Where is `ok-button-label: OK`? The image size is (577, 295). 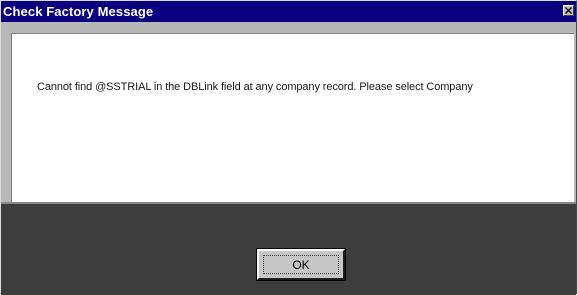 ok-button-label: OK is located at coordinates (301, 264).